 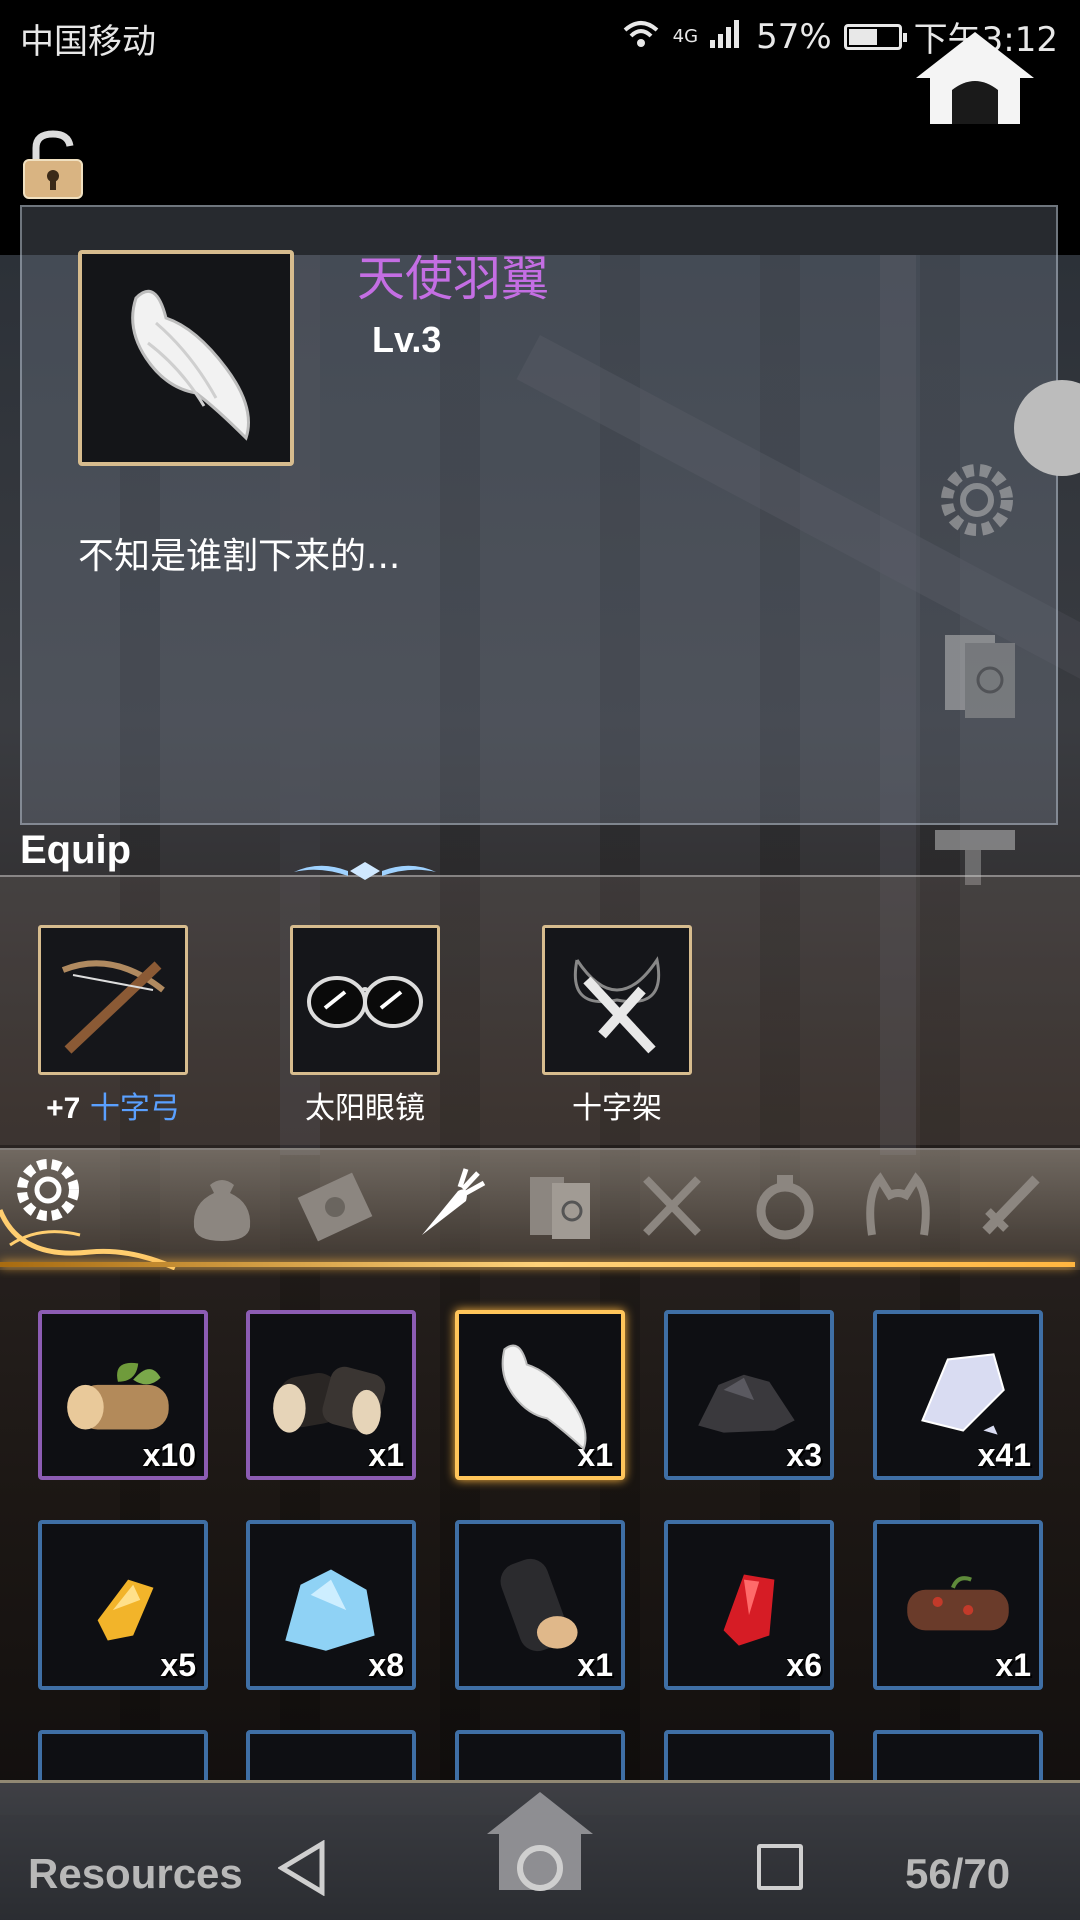 I want to click on equip-slot-sunglasses, so click(x=365, y=1000).